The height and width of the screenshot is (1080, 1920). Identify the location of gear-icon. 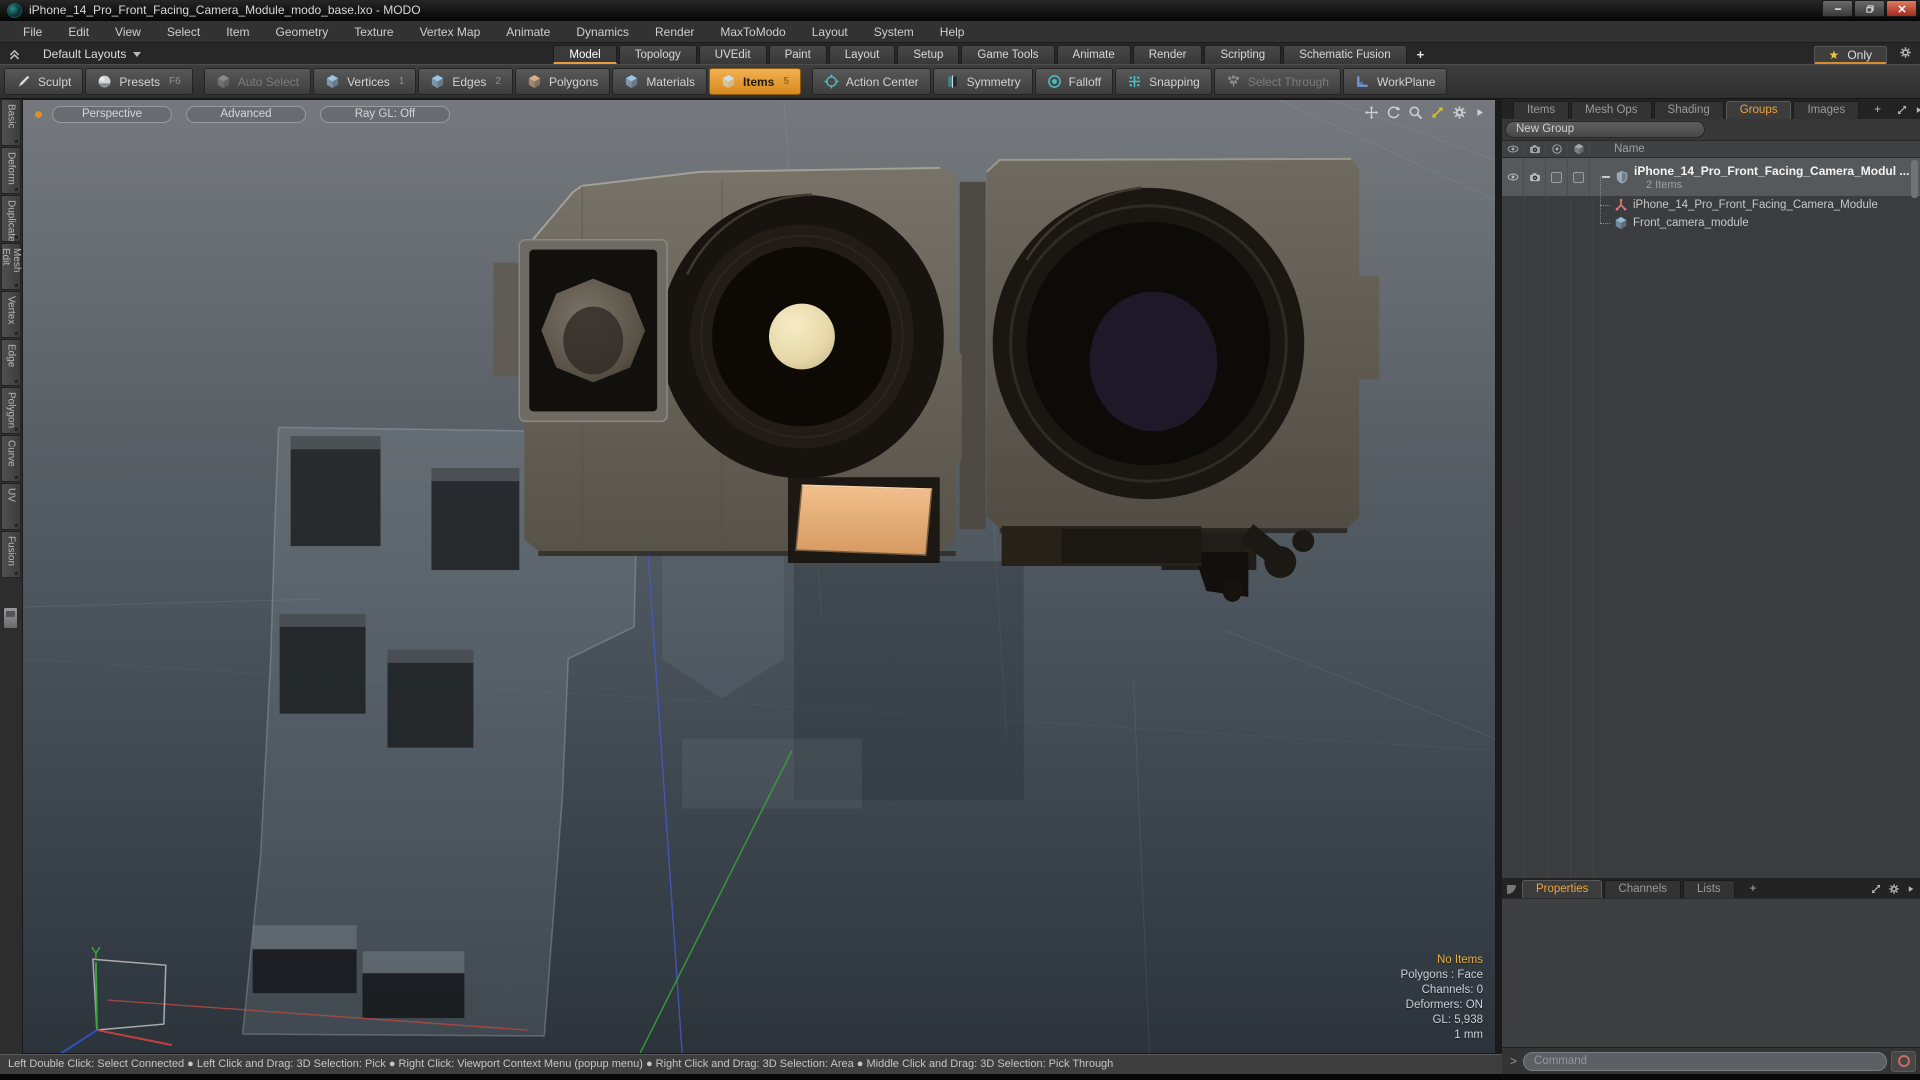
(1905, 55).